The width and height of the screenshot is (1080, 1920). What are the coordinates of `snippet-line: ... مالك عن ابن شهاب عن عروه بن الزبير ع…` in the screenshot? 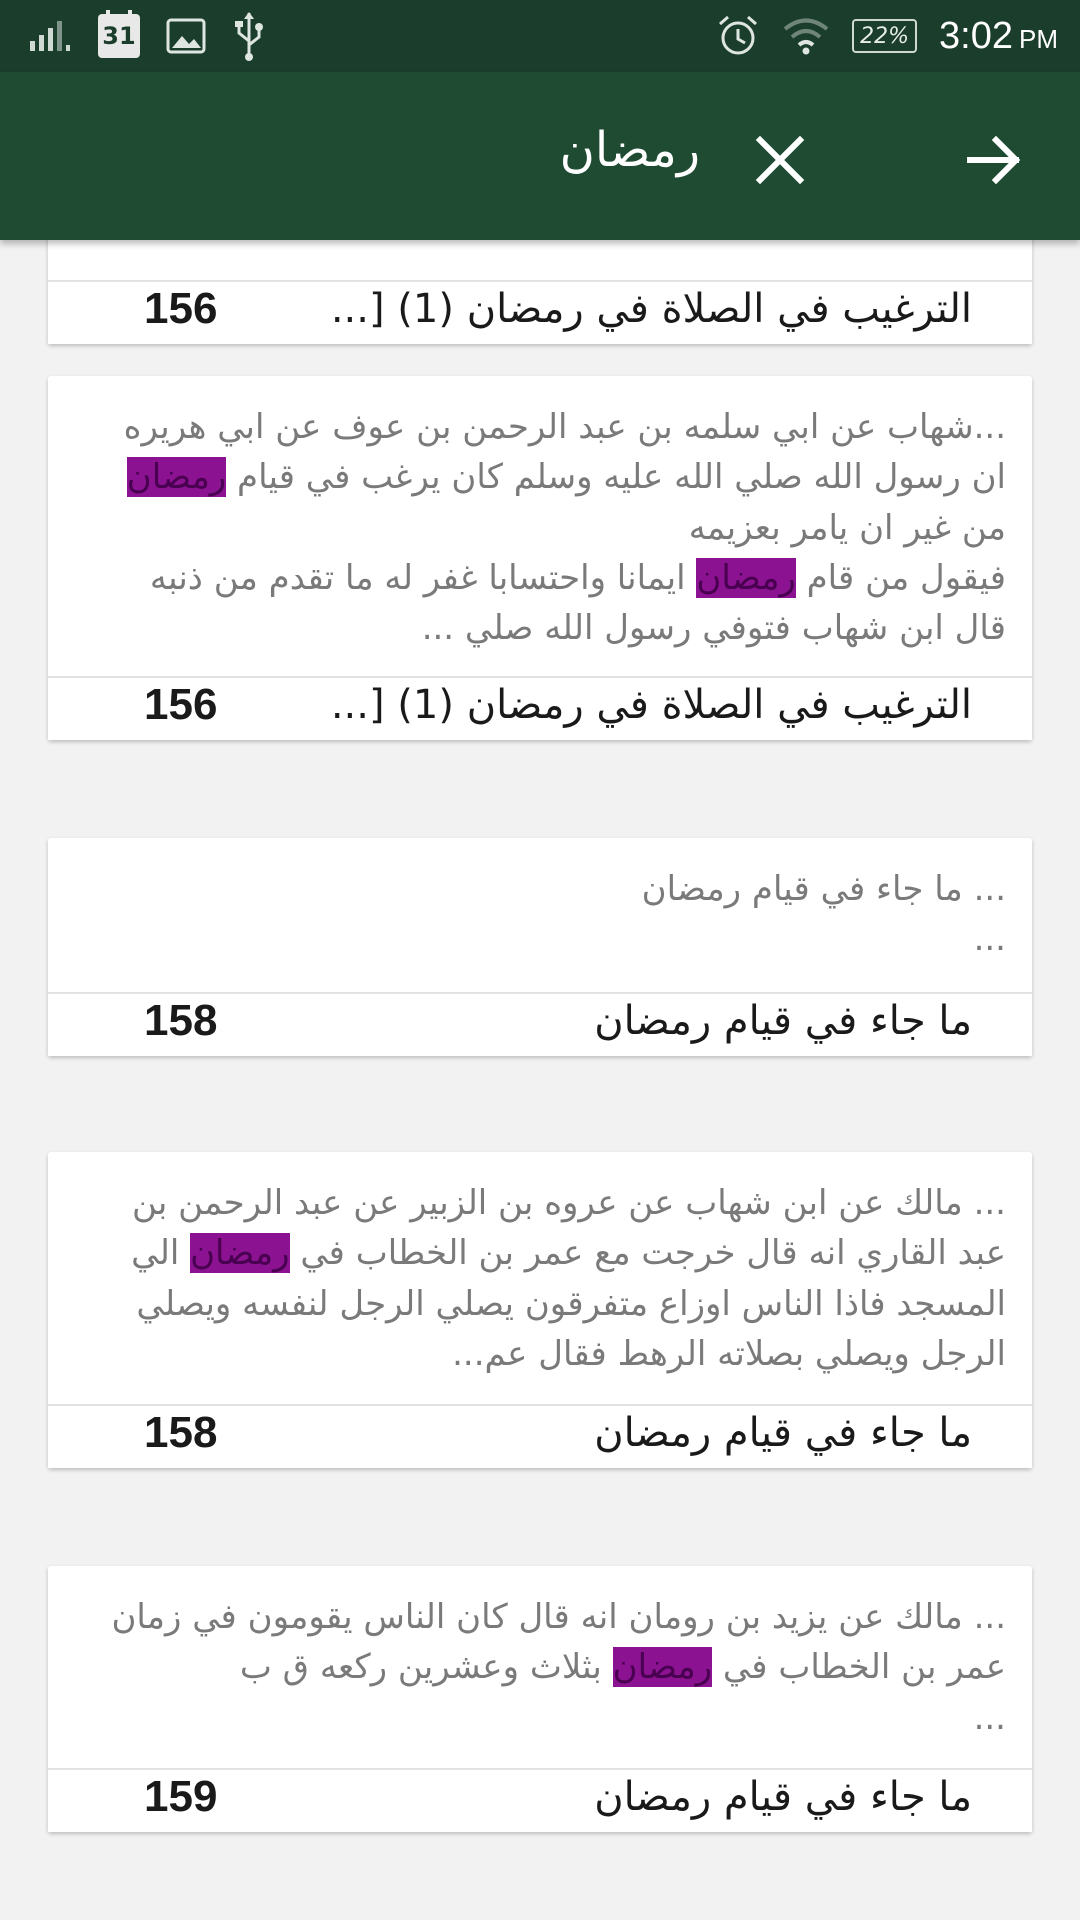 It's located at (540, 1203).